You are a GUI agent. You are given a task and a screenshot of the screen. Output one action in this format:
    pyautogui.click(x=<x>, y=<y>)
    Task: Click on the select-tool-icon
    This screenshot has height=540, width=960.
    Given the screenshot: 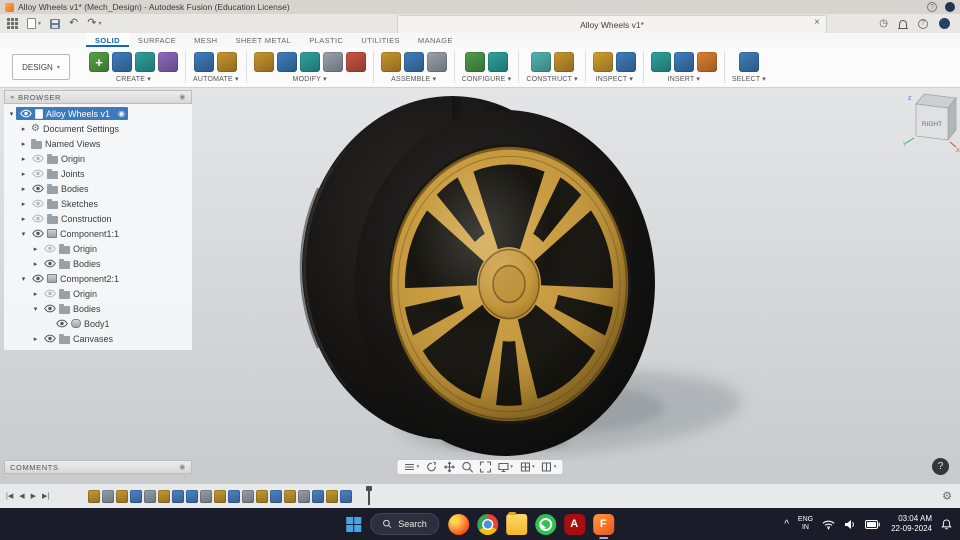 What is the action you would take?
    pyautogui.click(x=748, y=62)
    